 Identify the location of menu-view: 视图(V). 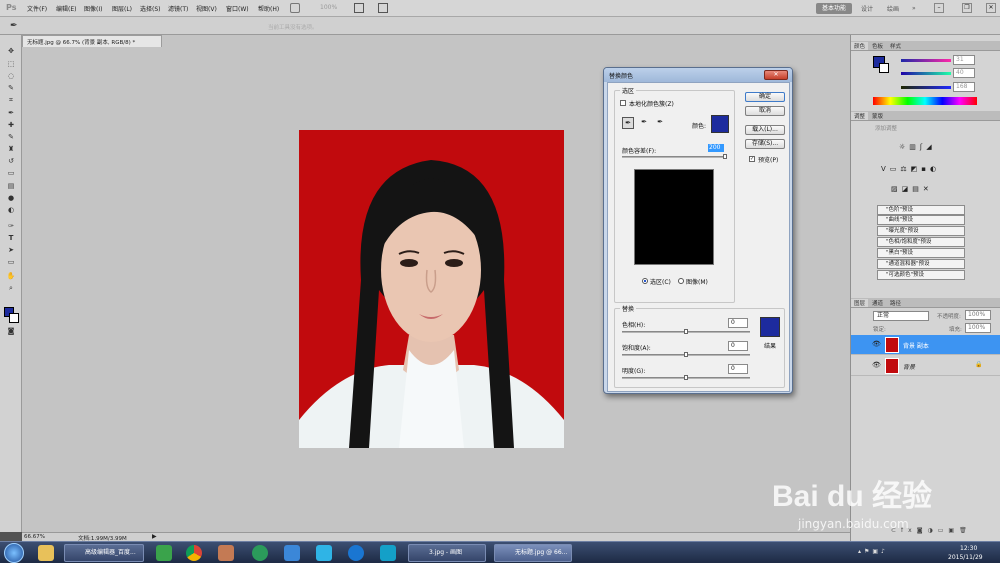
(206, 8).